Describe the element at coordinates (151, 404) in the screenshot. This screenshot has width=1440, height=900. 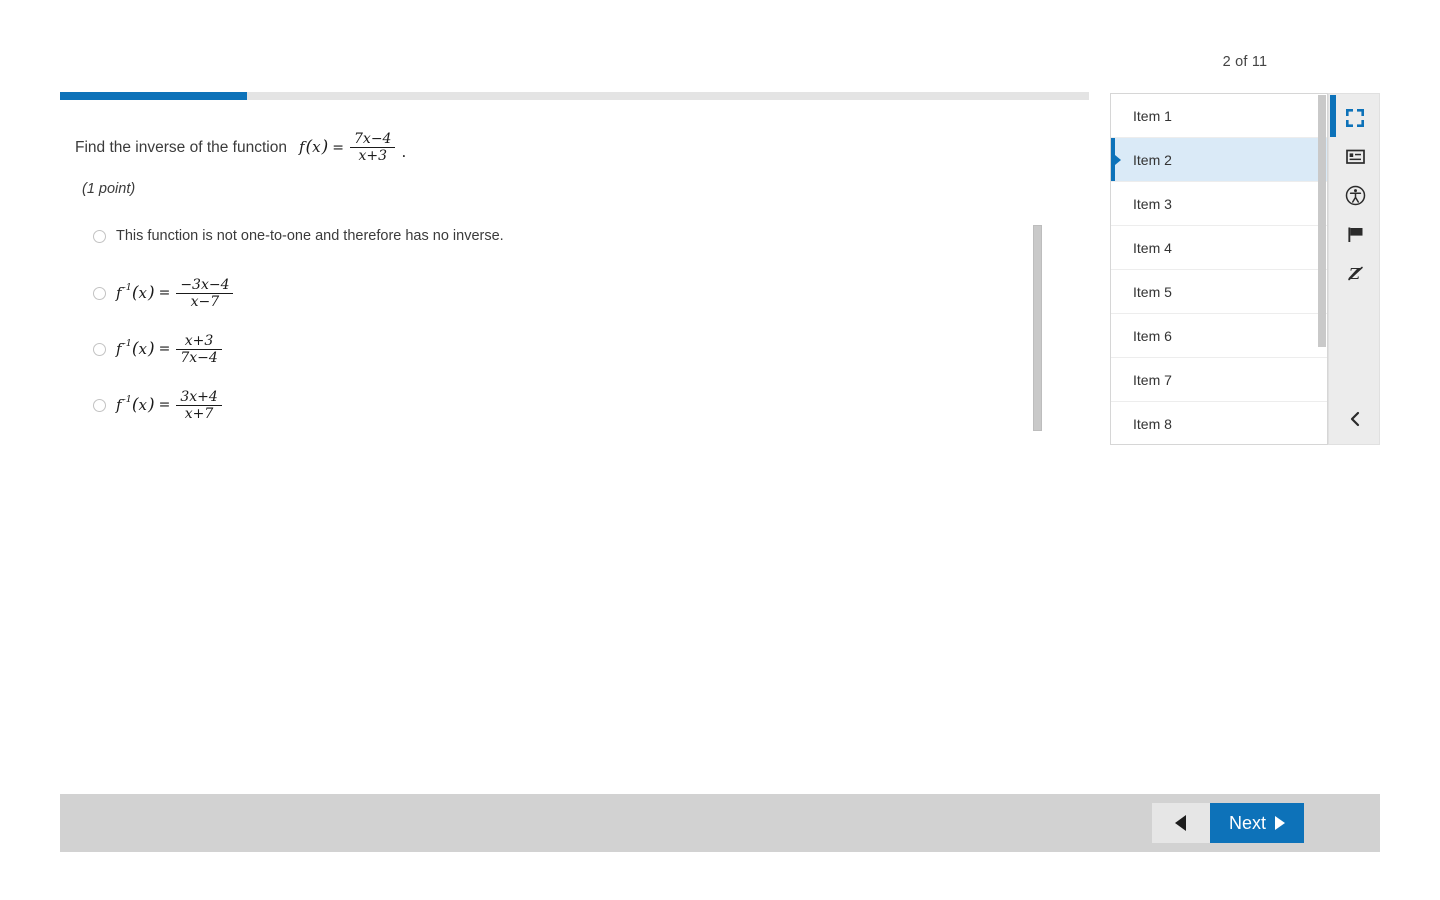
I see `option-4-close-paren: )` at that location.